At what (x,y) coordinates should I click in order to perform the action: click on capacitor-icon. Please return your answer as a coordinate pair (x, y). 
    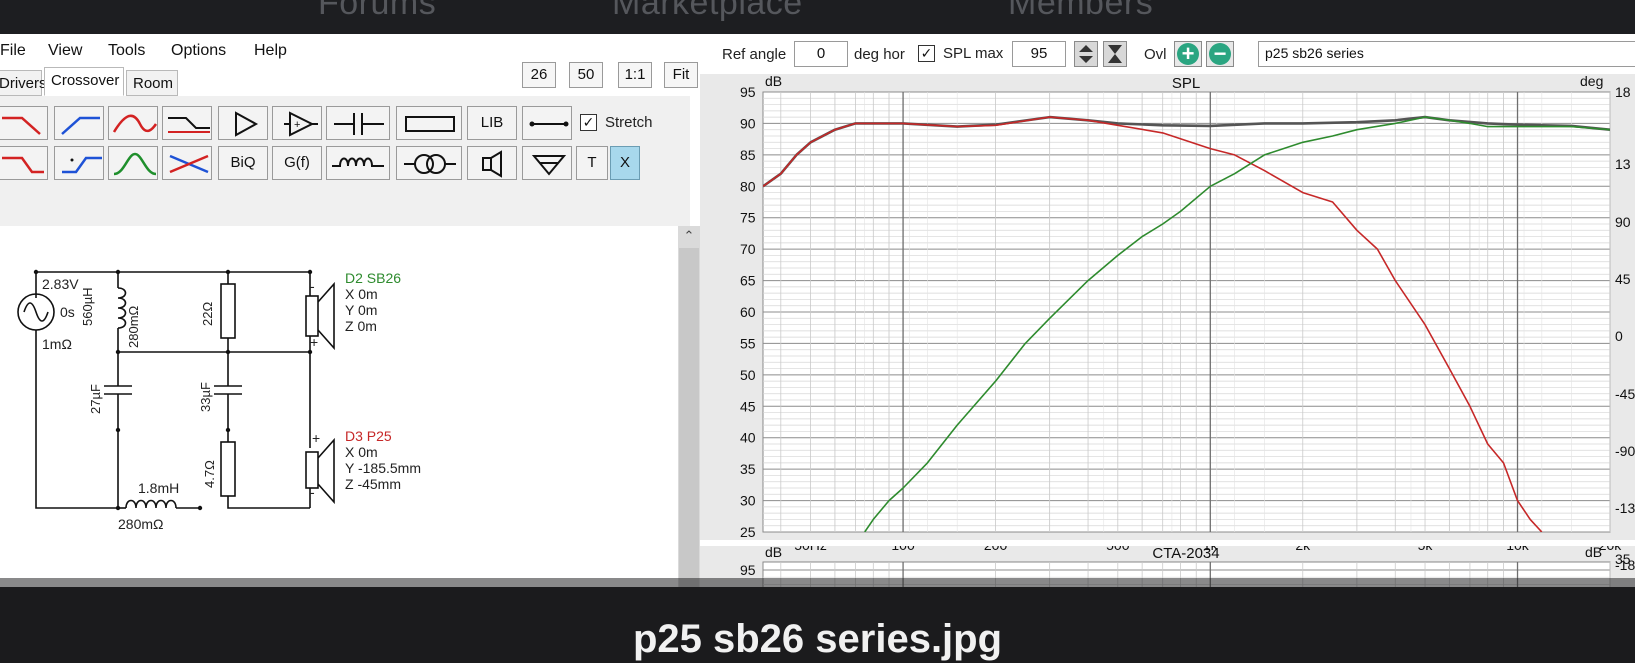
    Looking at the image, I should click on (359, 124).